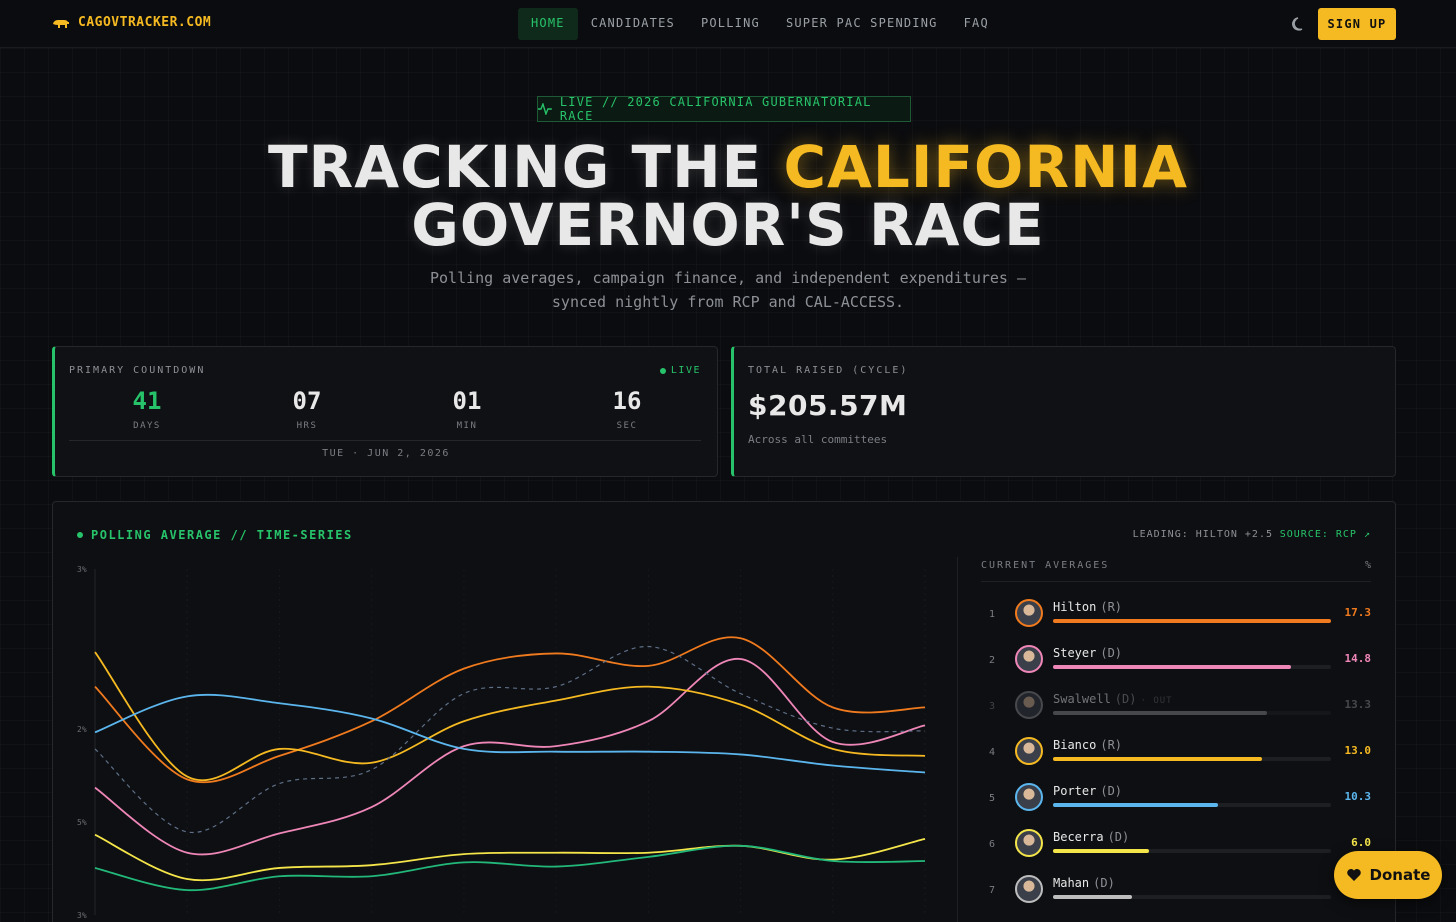 This screenshot has width=1456, height=922. I want to click on hero-title: TRACKING THE CALIFORNIA GOVERNOR'S RACE, so click(728, 196).